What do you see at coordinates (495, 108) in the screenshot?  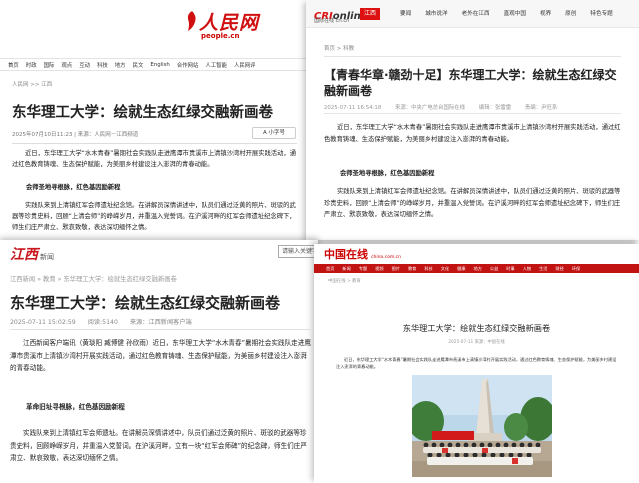 I see `editor: 编辑：张雷雷` at bounding box center [495, 108].